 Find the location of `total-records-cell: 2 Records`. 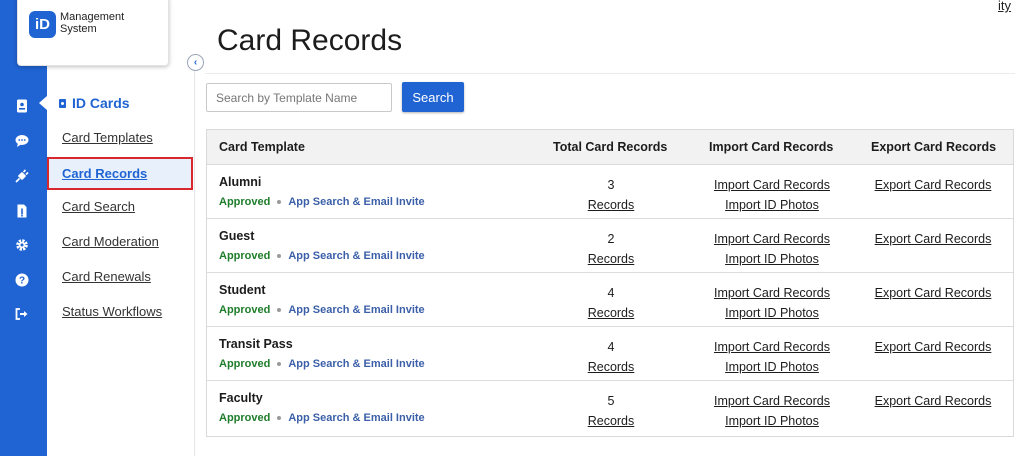

total-records-cell: 2 Records is located at coordinates (611, 249).